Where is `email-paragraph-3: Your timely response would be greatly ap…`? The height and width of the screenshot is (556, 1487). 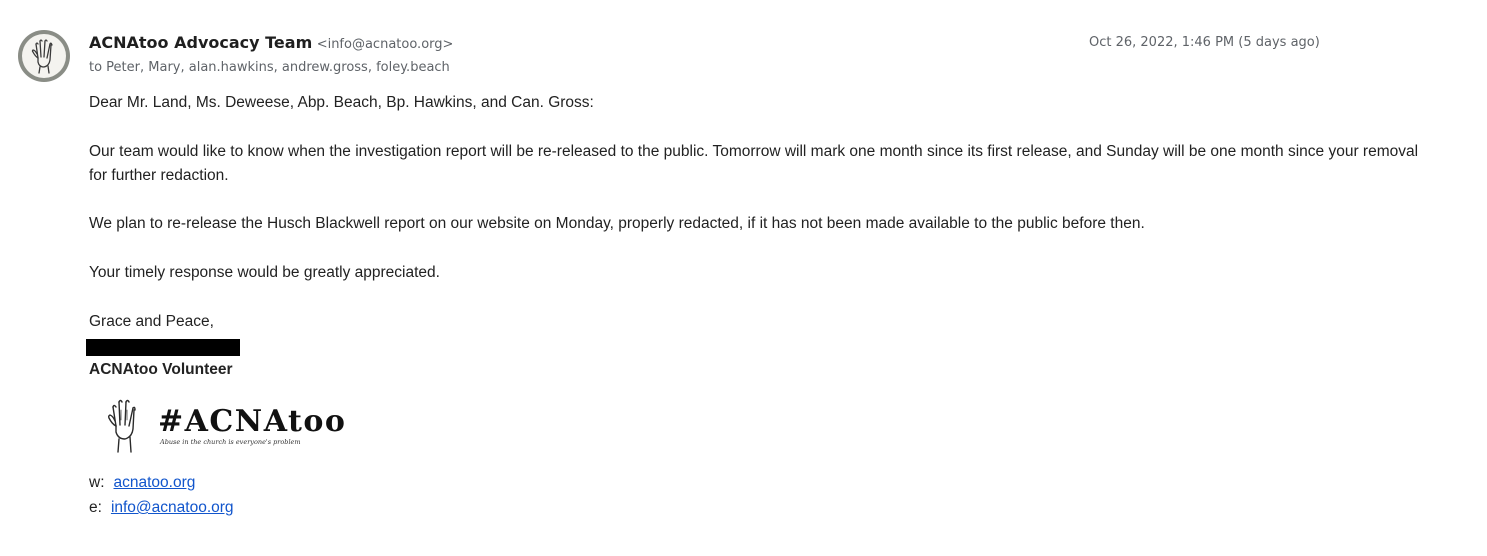 email-paragraph-3: Your timely response would be greatly ap… is located at coordinates (264, 272).